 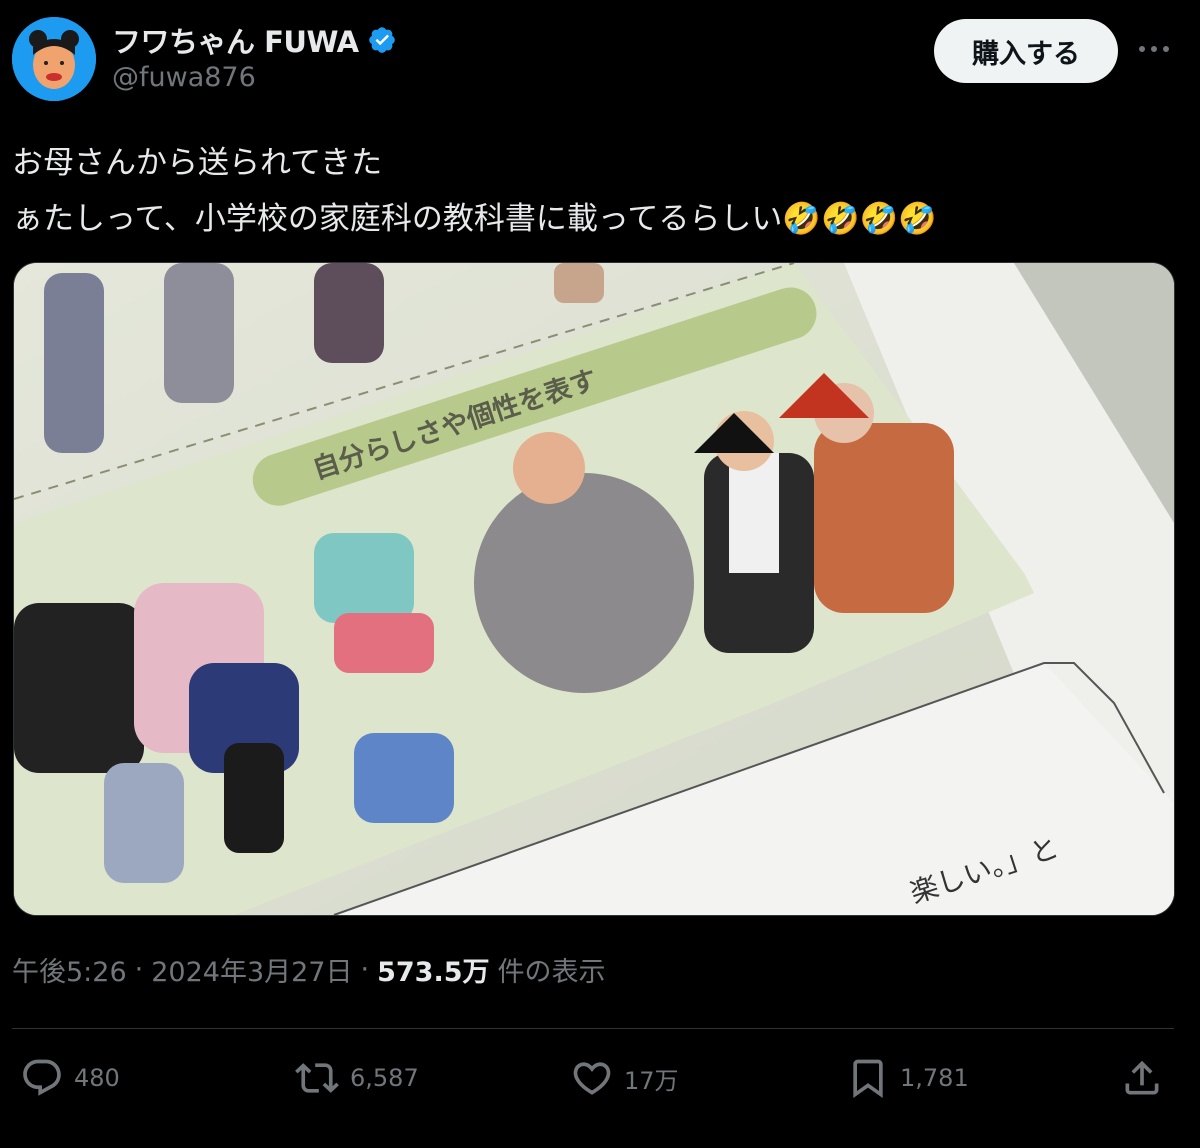 I want to click on action-bar: 480 6,587 17万 1,781, so click(x=600, y=1078).